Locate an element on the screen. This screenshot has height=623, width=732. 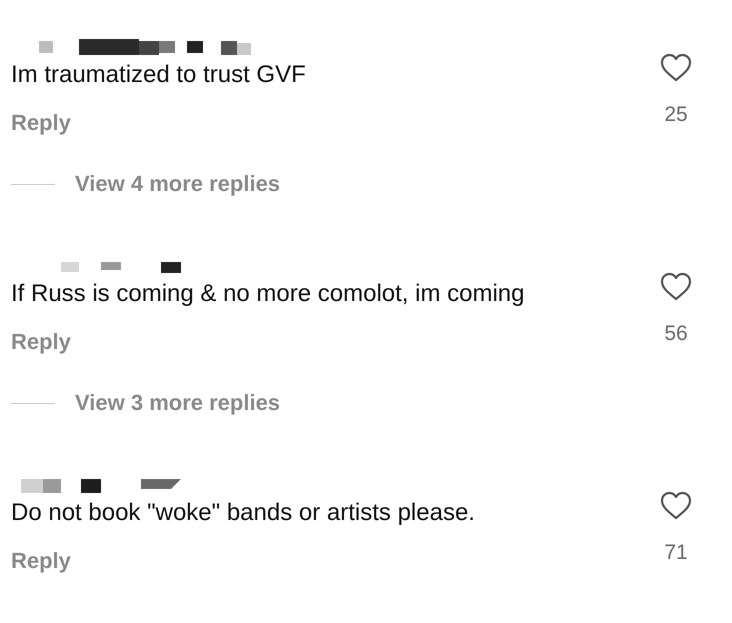
view-replies-link: View 3 more replies is located at coordinates (177, 403).